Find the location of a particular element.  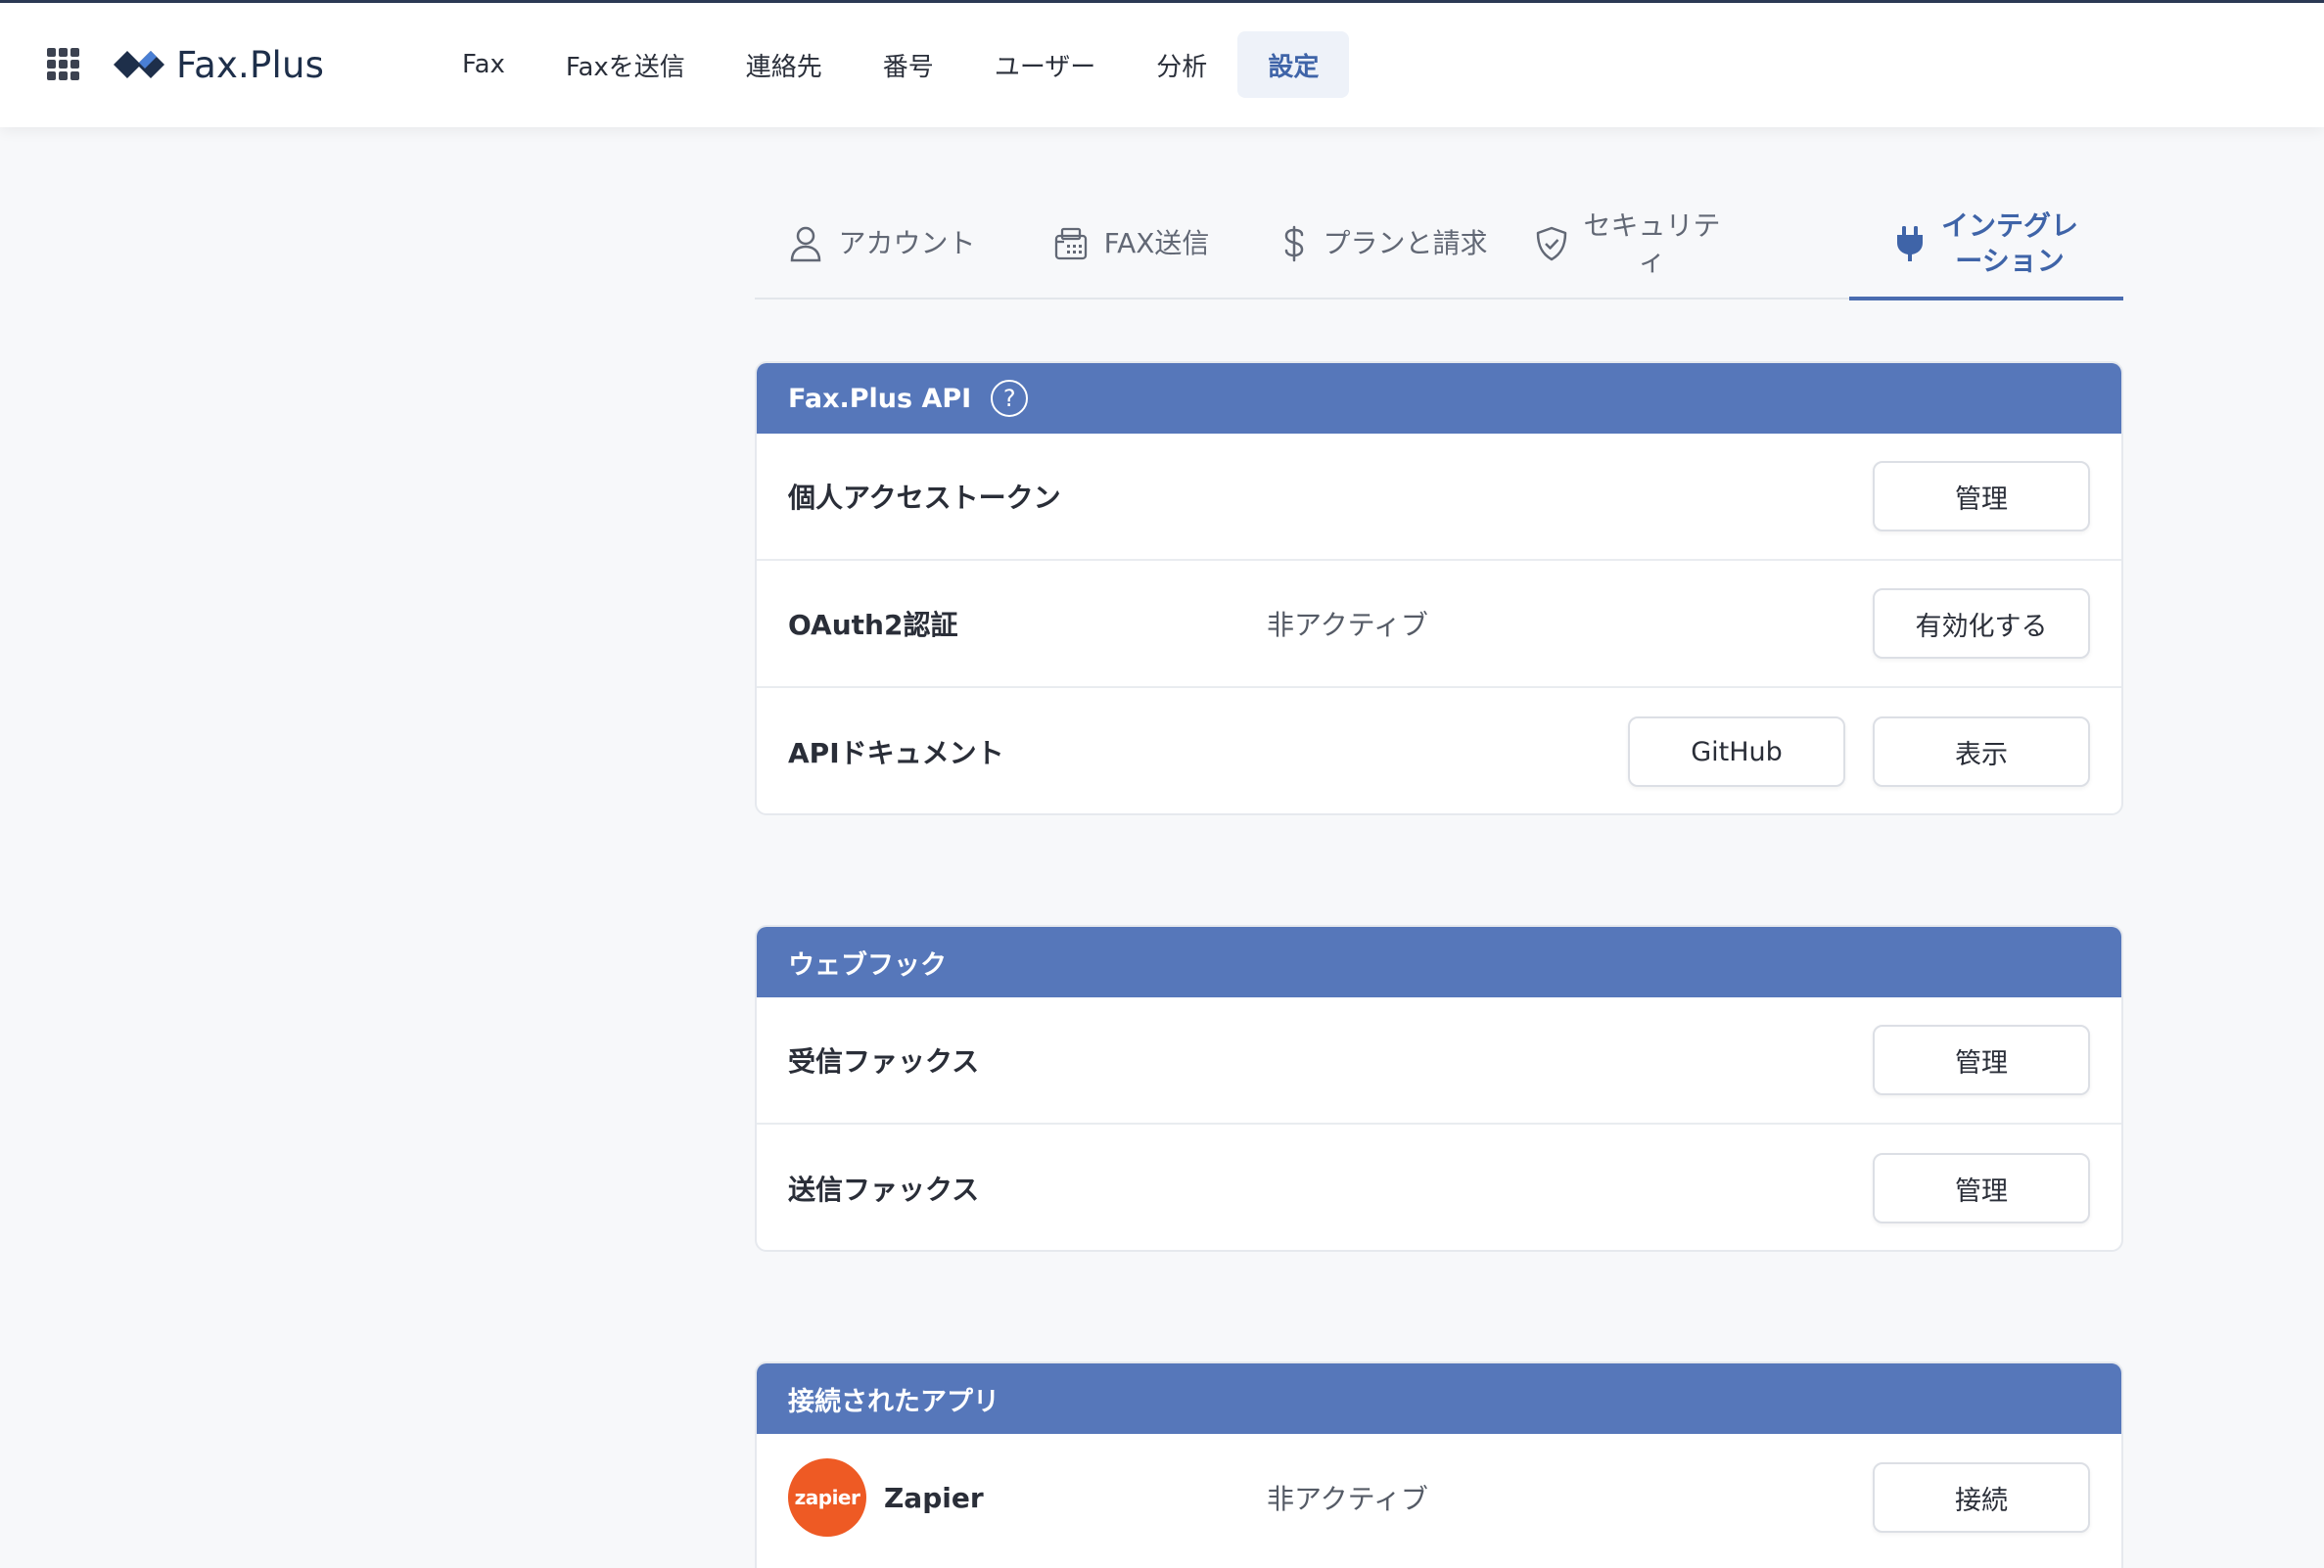

zapier-logo: zapier is located at coordinates (827, 1497).